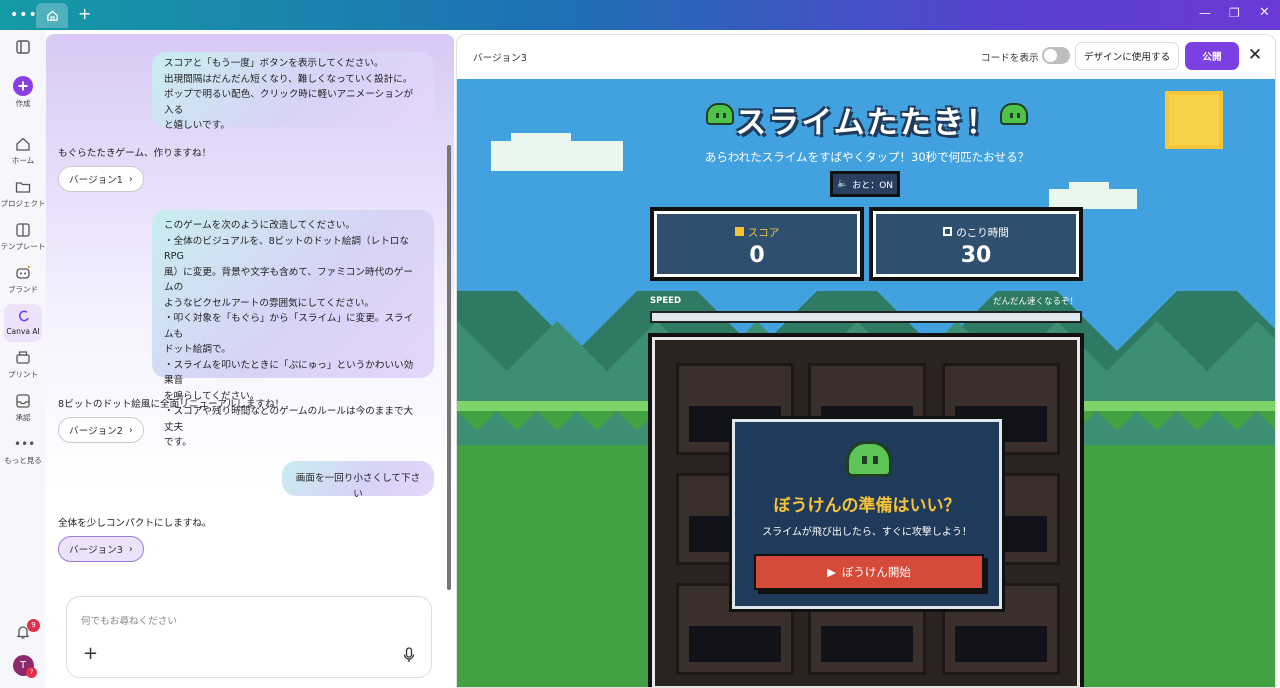  I want to click on start-button-label: ぼうけん開始, so click(876, 572).